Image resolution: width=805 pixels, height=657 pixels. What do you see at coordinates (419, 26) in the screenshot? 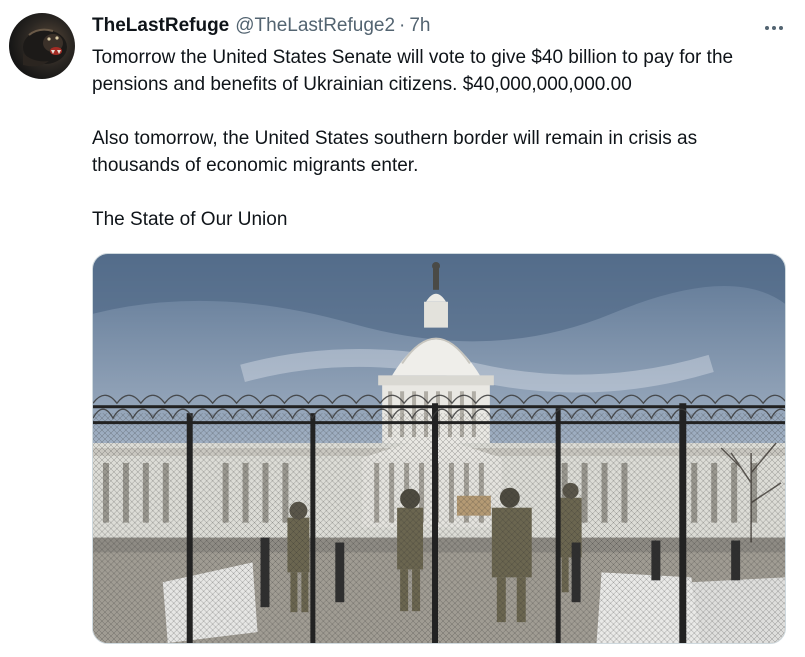
I see `tweet-timestamp: 7h` at bounding box center [419, 26].